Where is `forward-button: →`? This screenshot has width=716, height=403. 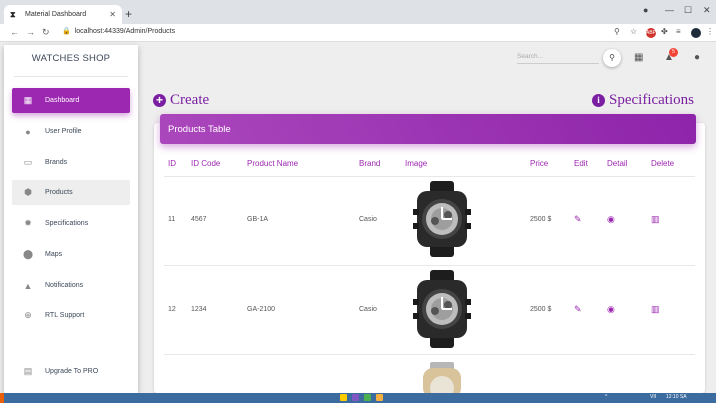 forward-button: → is located at coordinates (30, 32).